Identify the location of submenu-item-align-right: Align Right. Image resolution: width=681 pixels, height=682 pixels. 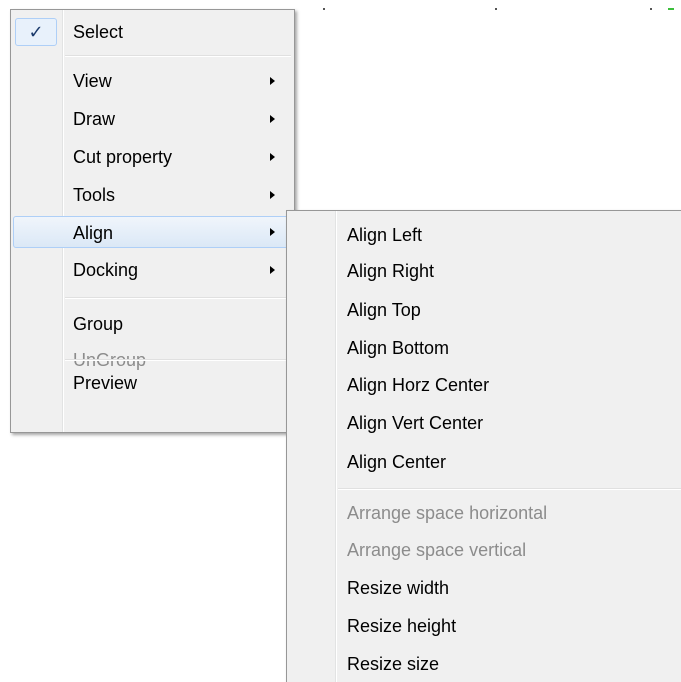
(484, 271).